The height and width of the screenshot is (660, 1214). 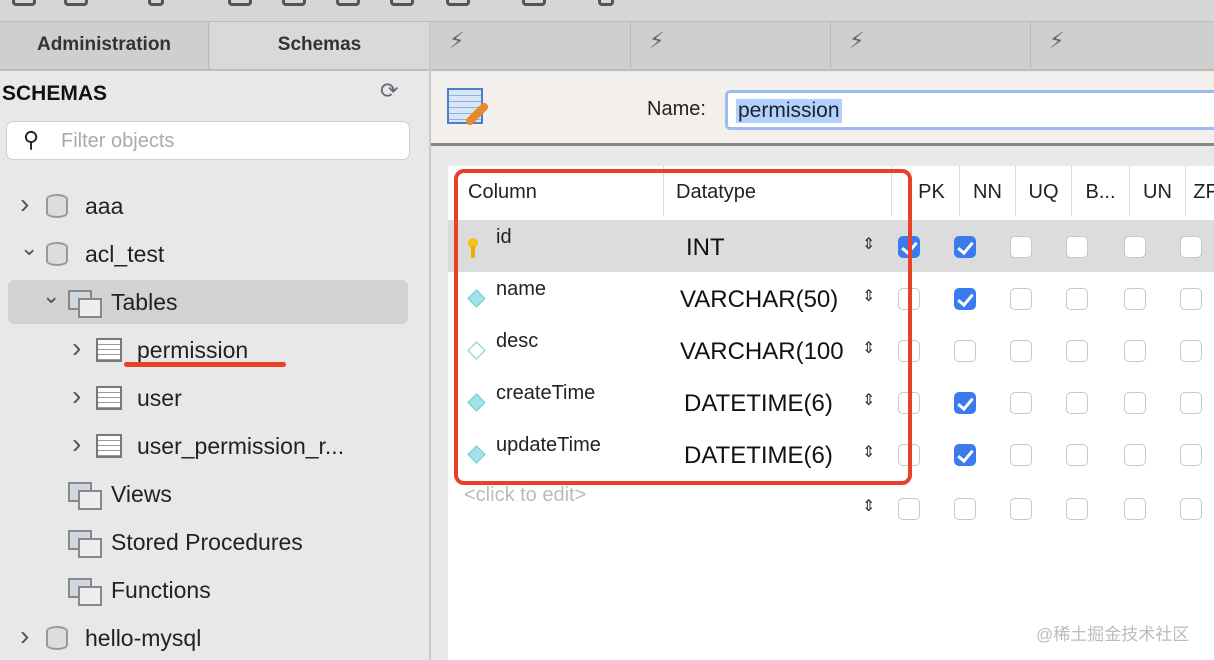 I want to click on tree-item-label: Functions, so click(x=161, y=590).